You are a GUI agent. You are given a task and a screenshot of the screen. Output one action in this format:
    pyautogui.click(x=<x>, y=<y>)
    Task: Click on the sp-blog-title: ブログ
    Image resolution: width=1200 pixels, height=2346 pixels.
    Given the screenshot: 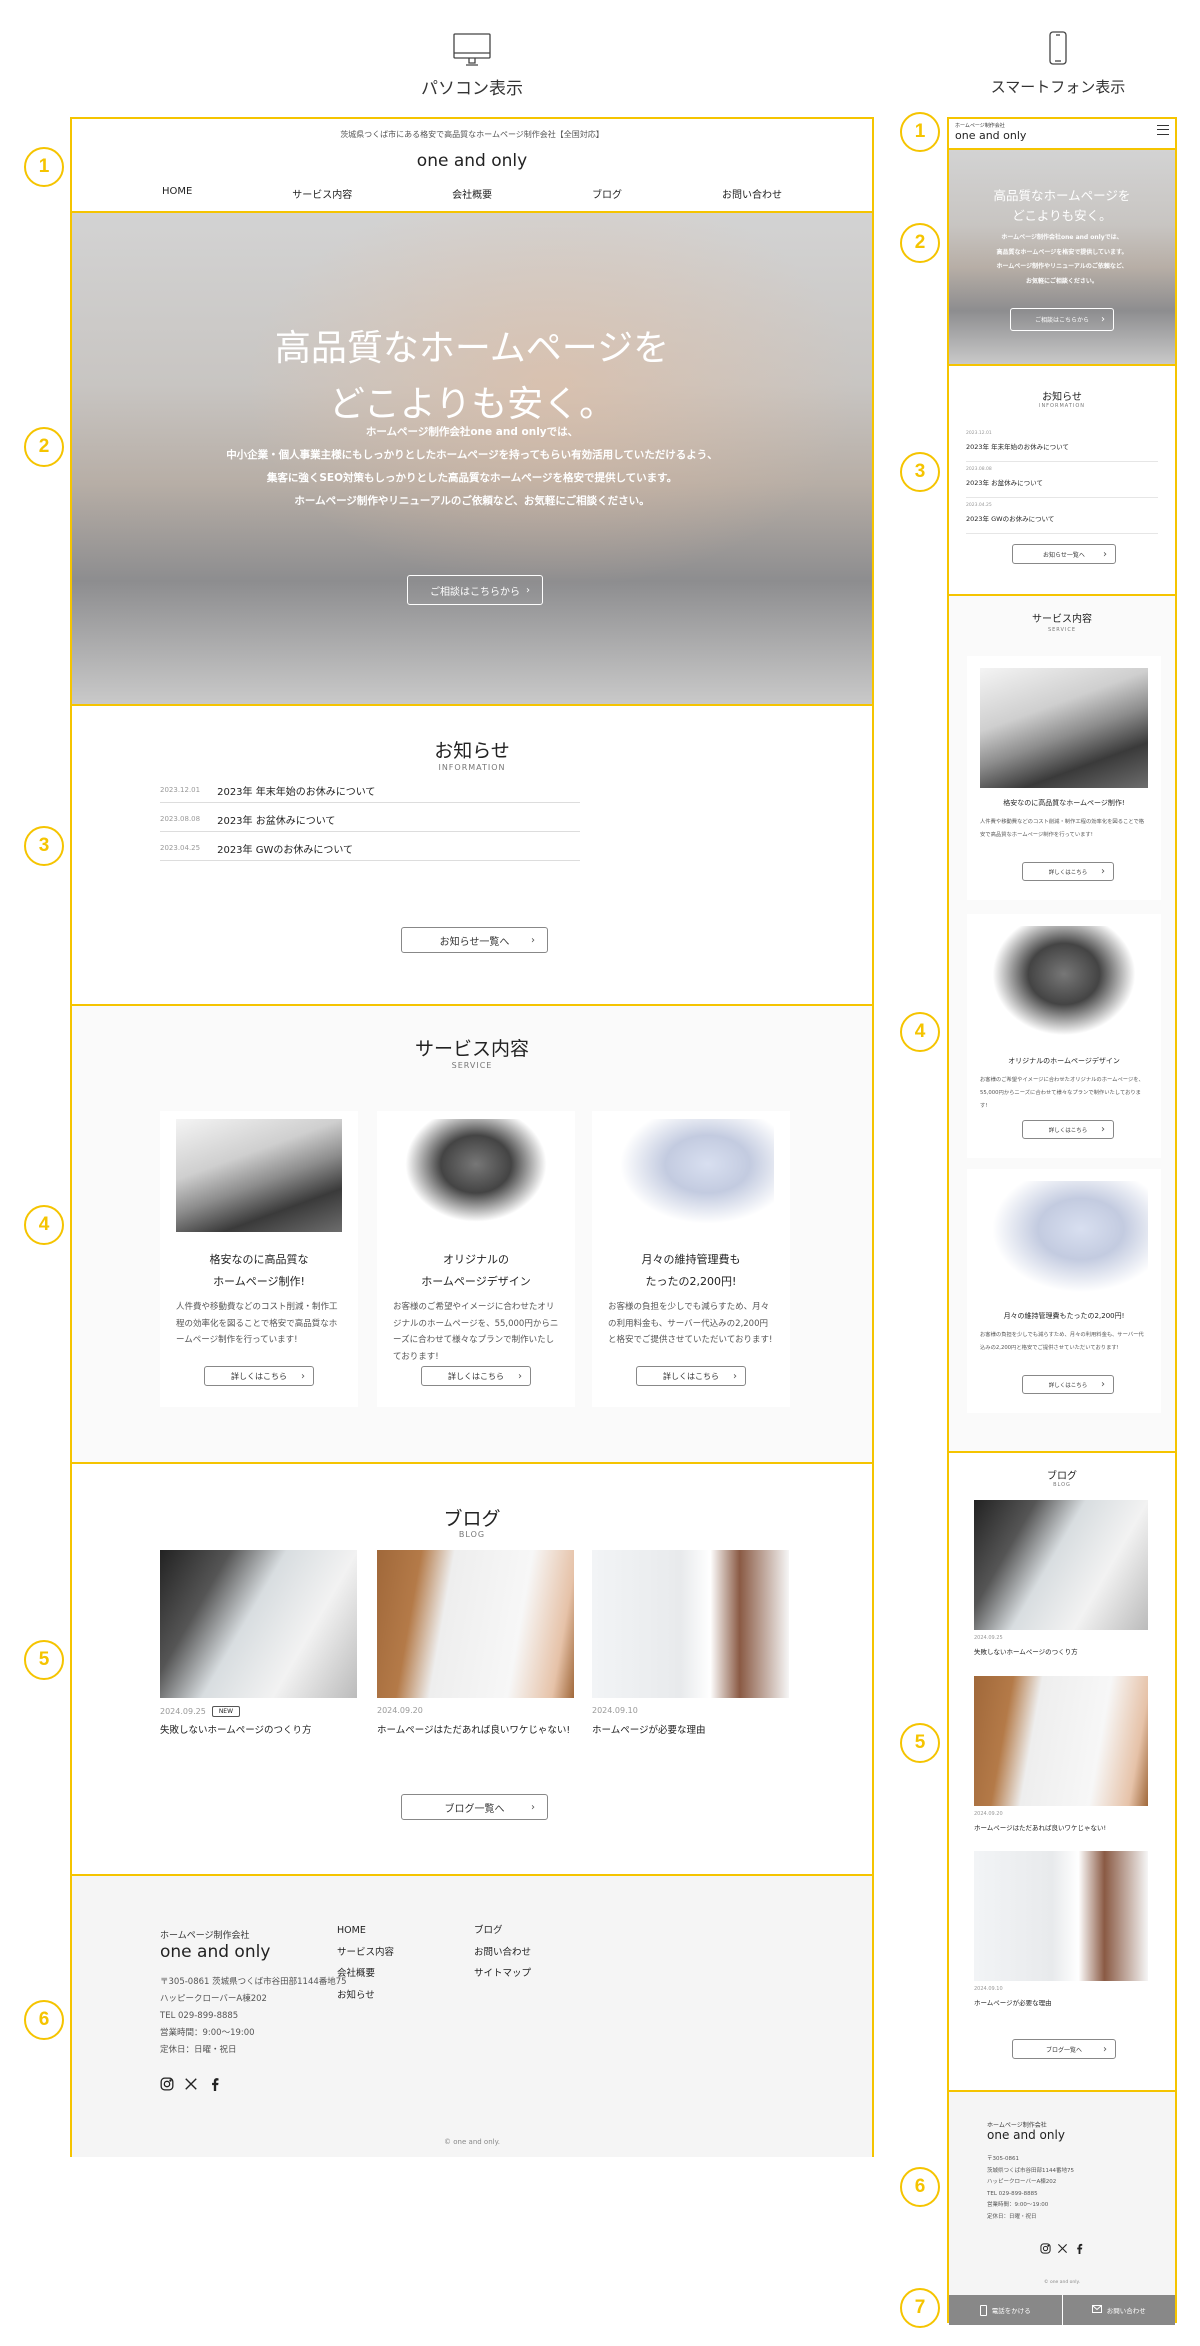 What is the action you would take?
    pyautogui.click(x=1062, y=1476)
    